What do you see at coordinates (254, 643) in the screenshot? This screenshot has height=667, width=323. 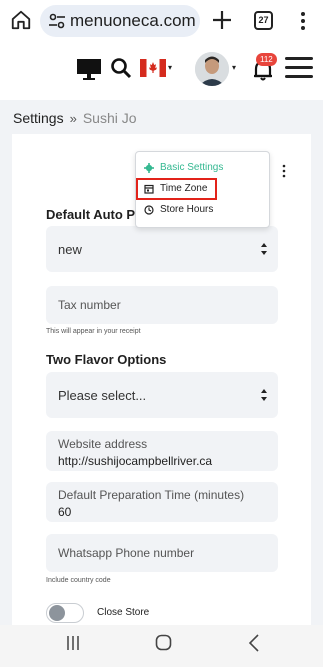 I see `back-icon` at bounding box center [254, 643].